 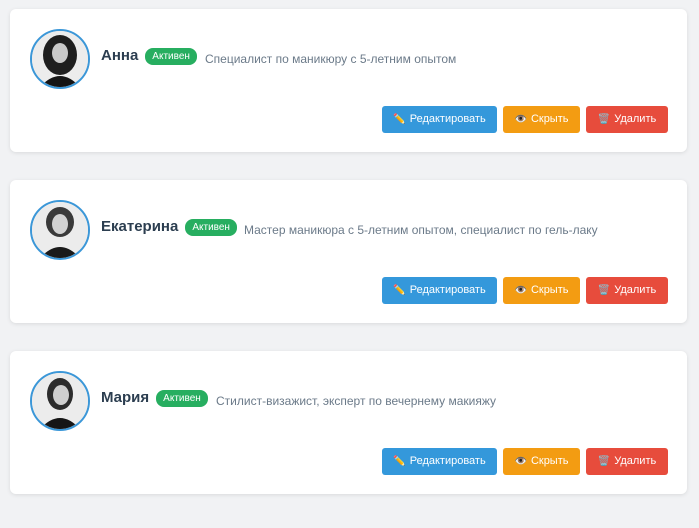 I want to click on specialist-name: Анна Активен, so click(x=149, y=56).